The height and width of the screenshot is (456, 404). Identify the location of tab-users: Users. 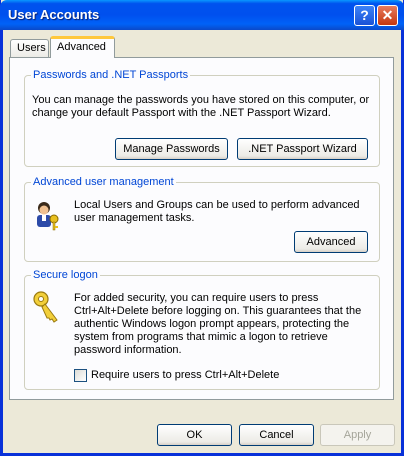
(29, 48).